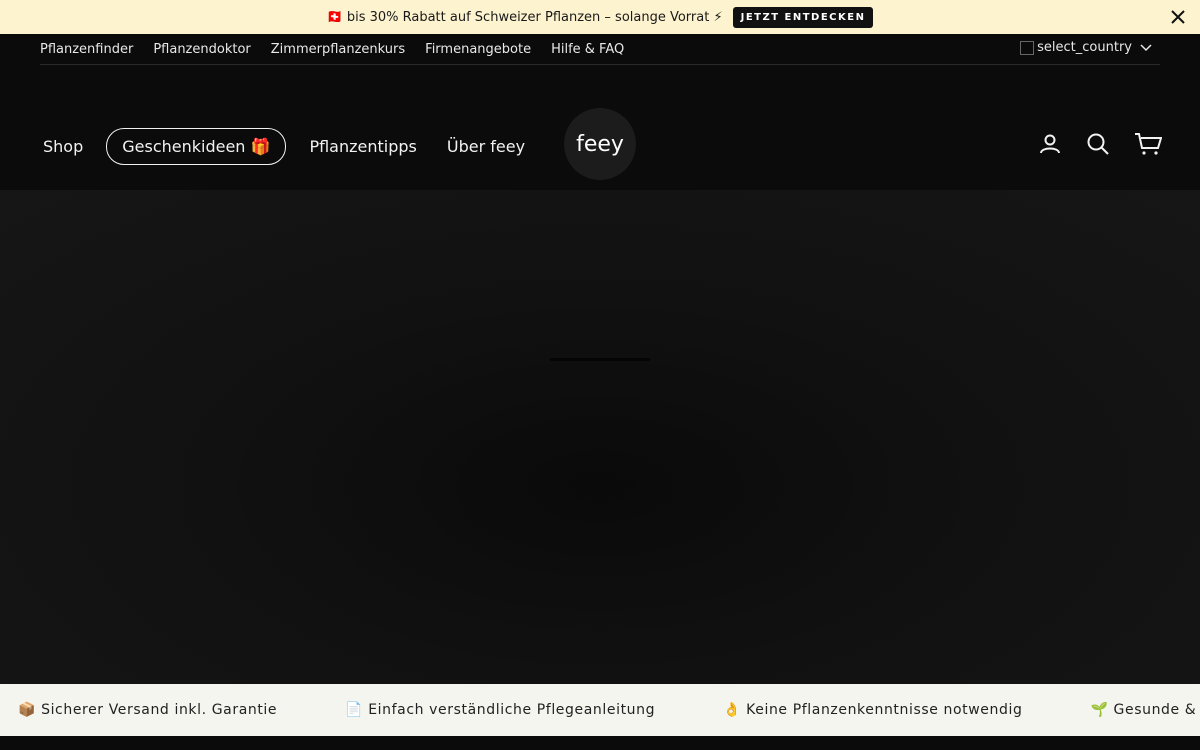  I want to click on trust-item-shipping: 📦 Sicherer Versand inkl. Garantie, so click(148, 710).